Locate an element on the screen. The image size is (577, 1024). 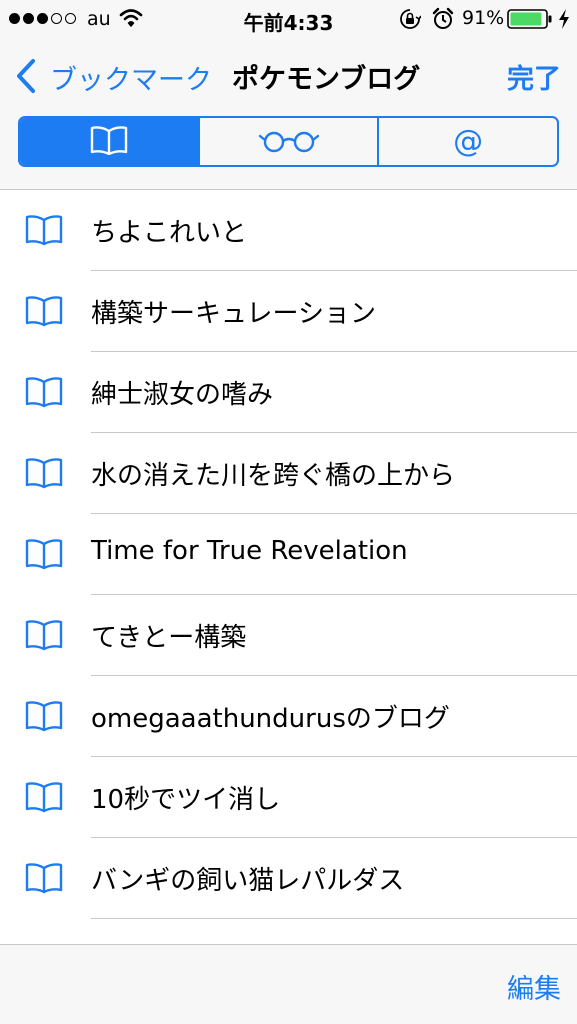
segment-shared-links: @ is located at coordinates (467, 141).